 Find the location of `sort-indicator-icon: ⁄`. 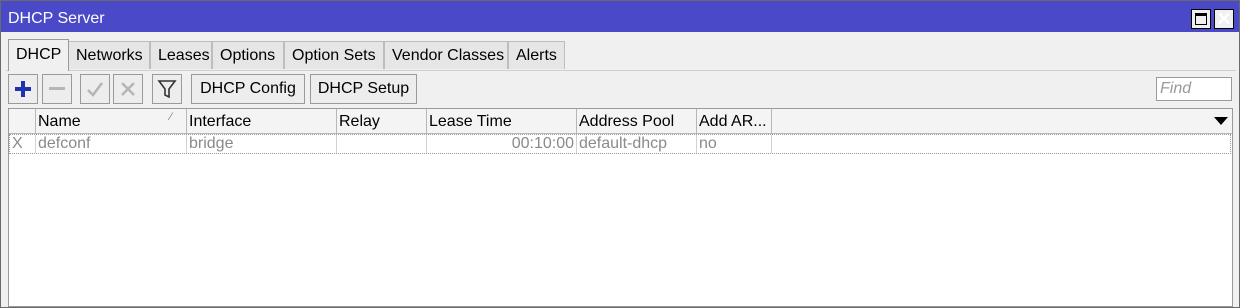

sort-indicator-icon: ⁄ is located at coordinates (171, 117).